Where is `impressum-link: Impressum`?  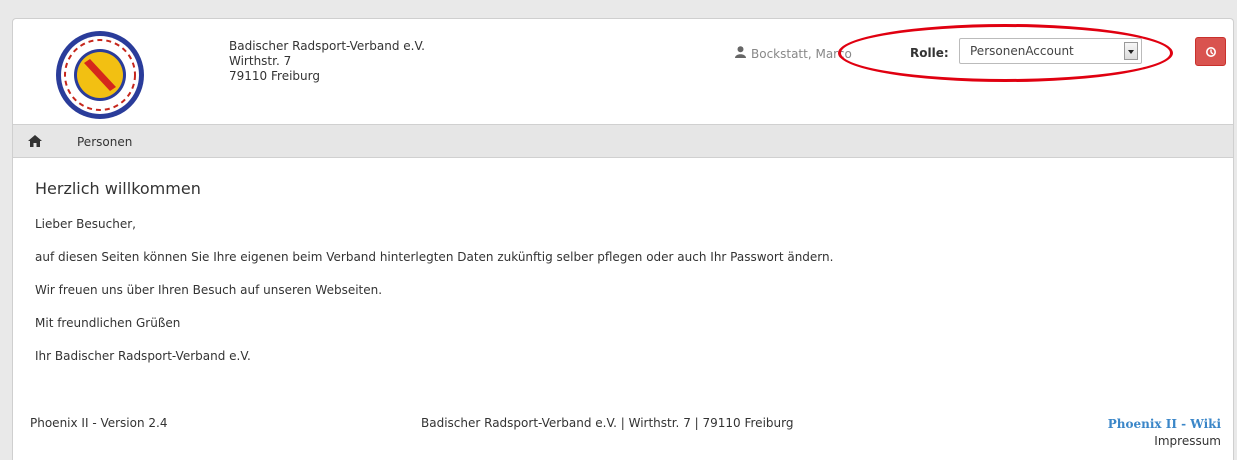 impressum-link: Impressum is located at coordinates (1164, 441).